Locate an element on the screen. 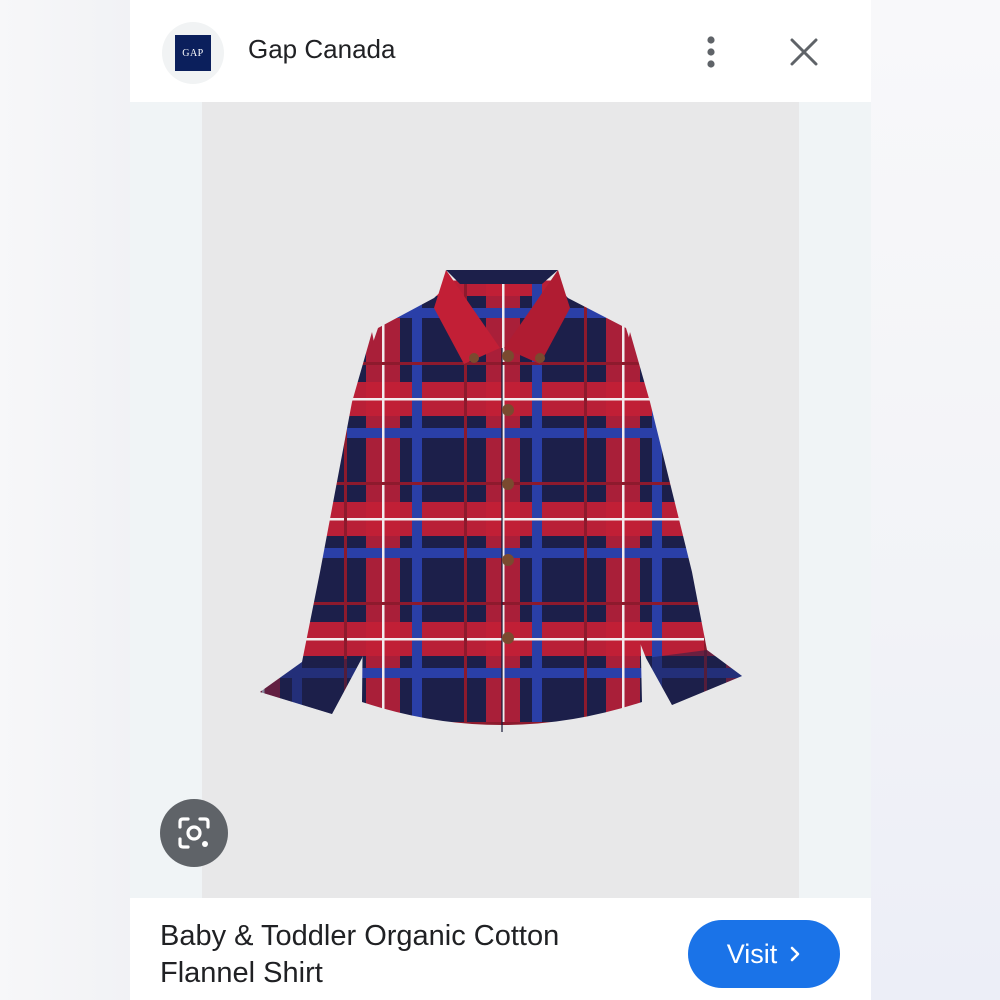  page-background-left is located at coordinates (65, 500).